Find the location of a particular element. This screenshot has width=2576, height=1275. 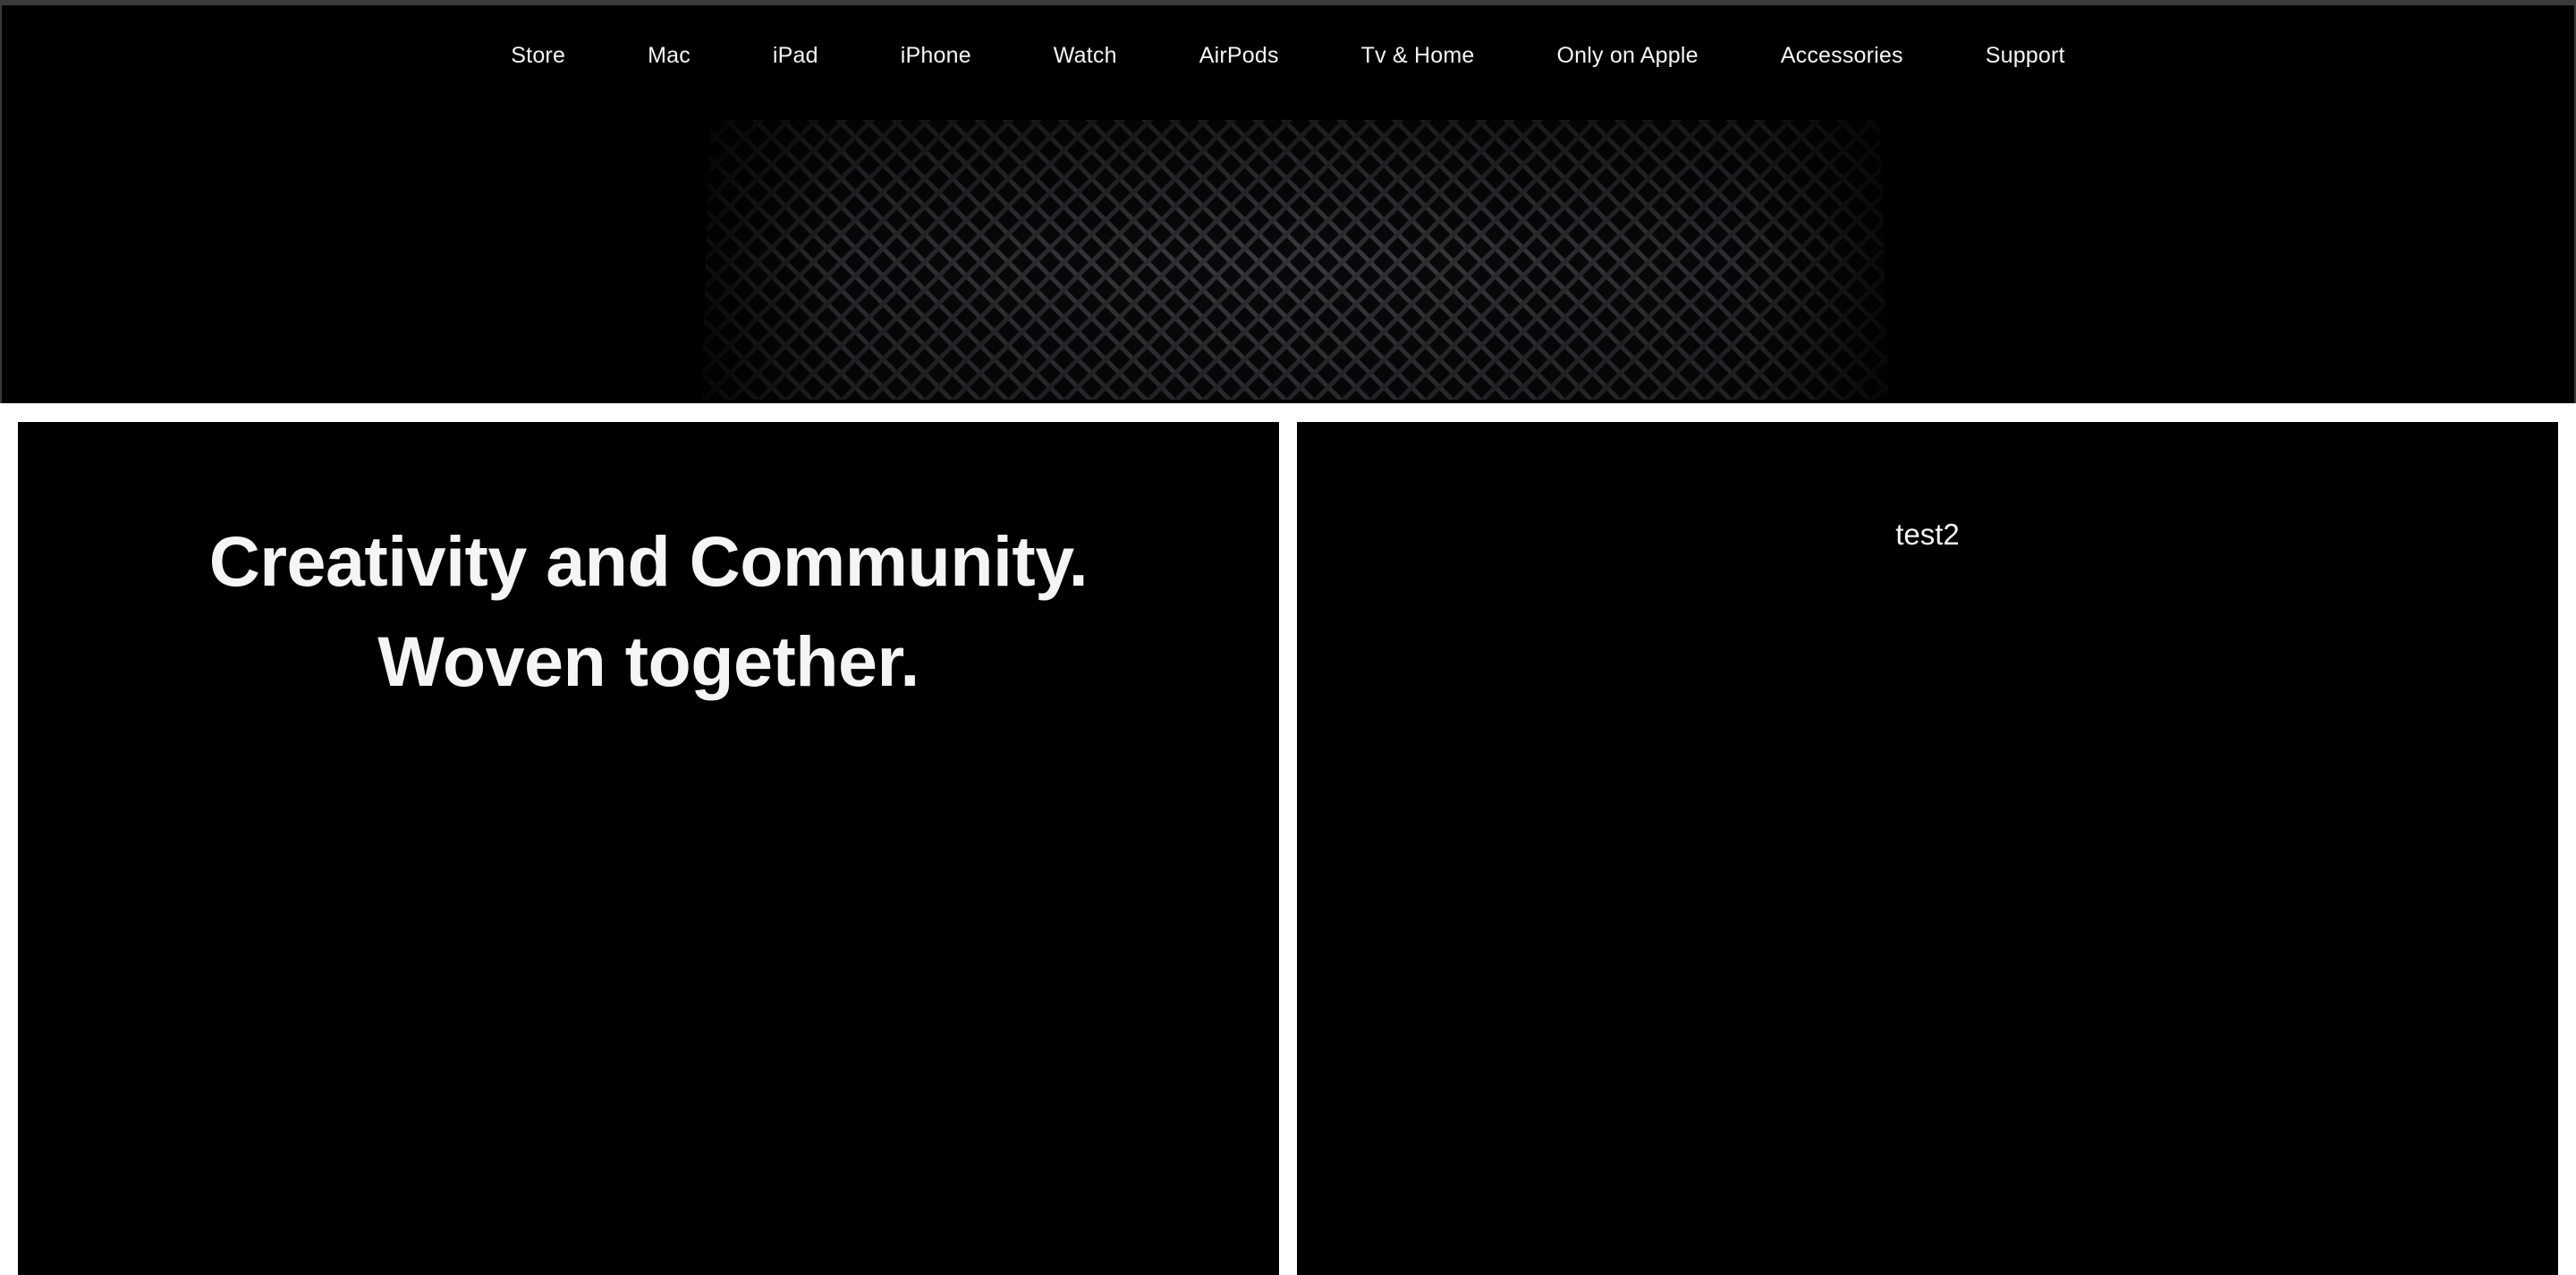

nav-item-ipad: iPad is located at coordinates (795, 56).